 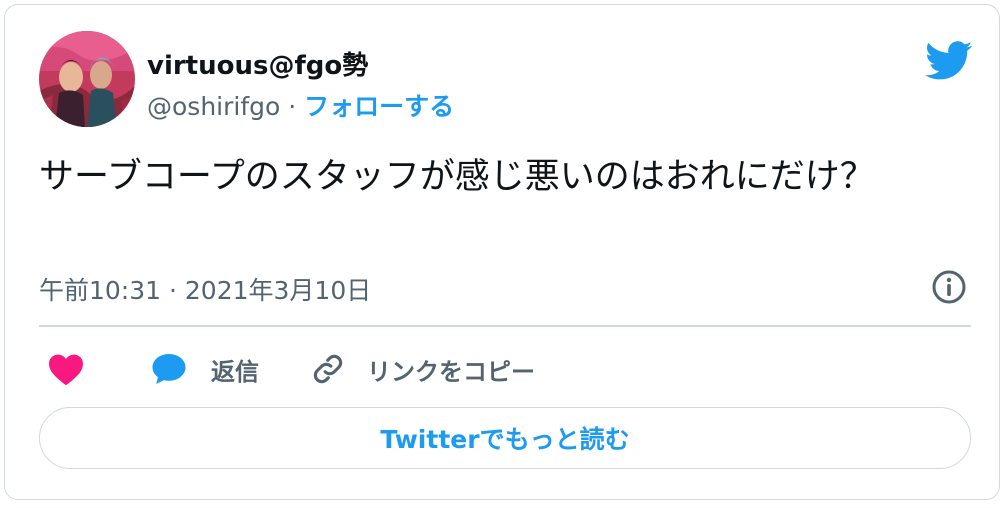 I want to click on display-name: virtuous@fgo勢, so click(x=257, y=63).